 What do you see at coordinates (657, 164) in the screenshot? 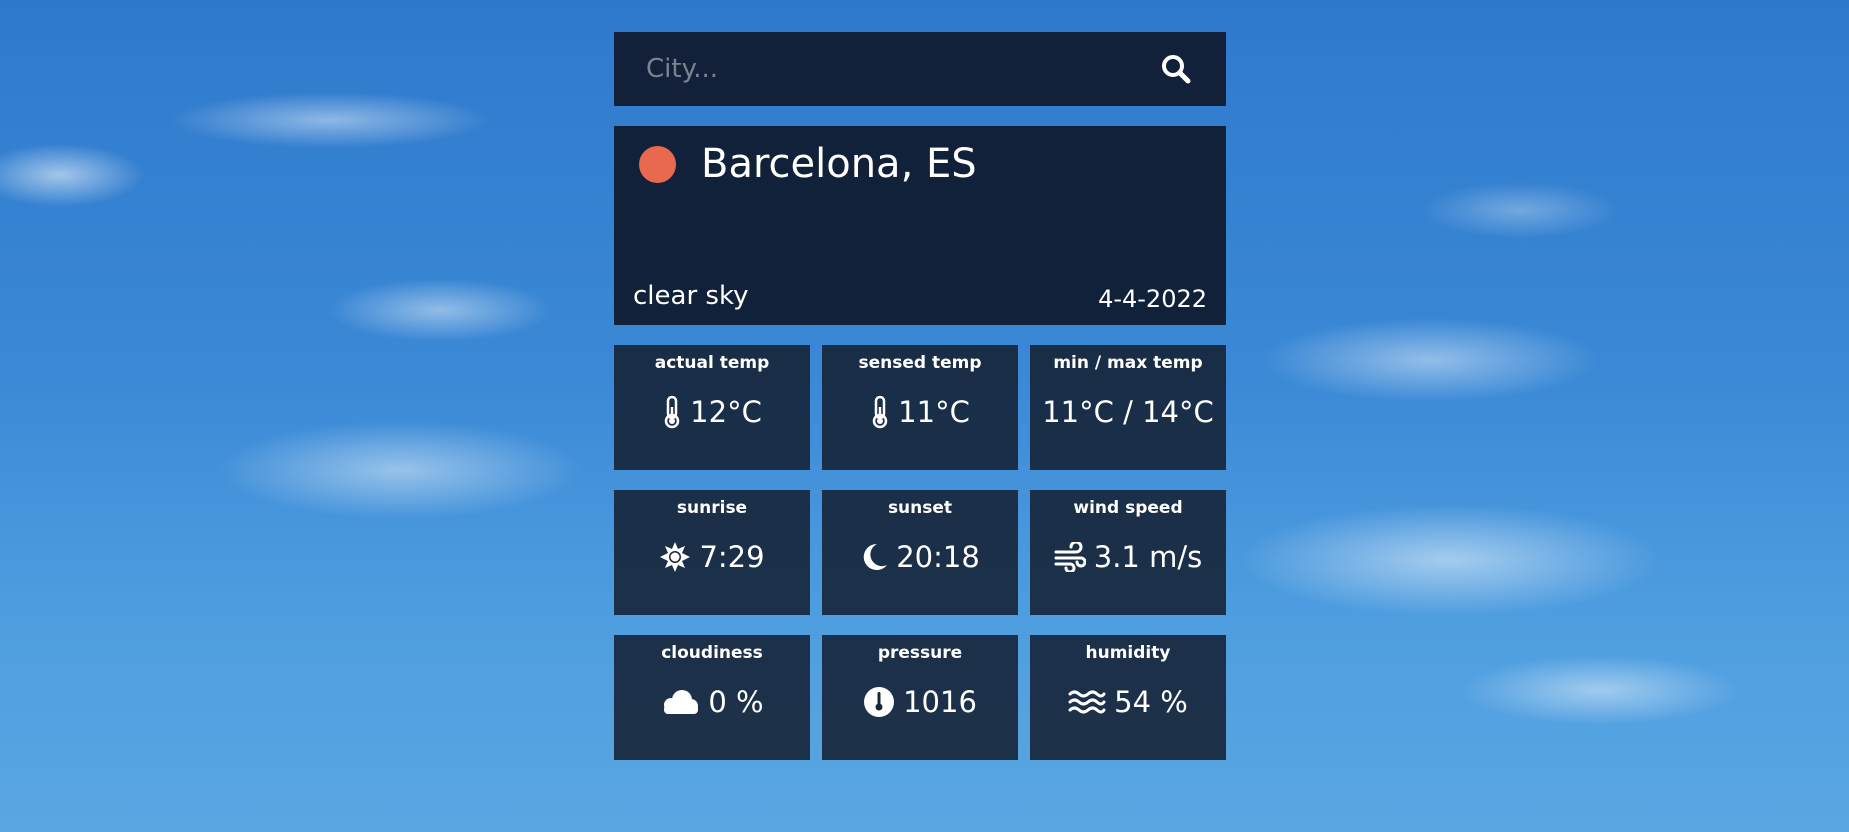
I see `status-dot` at bounding box center [657, 164].